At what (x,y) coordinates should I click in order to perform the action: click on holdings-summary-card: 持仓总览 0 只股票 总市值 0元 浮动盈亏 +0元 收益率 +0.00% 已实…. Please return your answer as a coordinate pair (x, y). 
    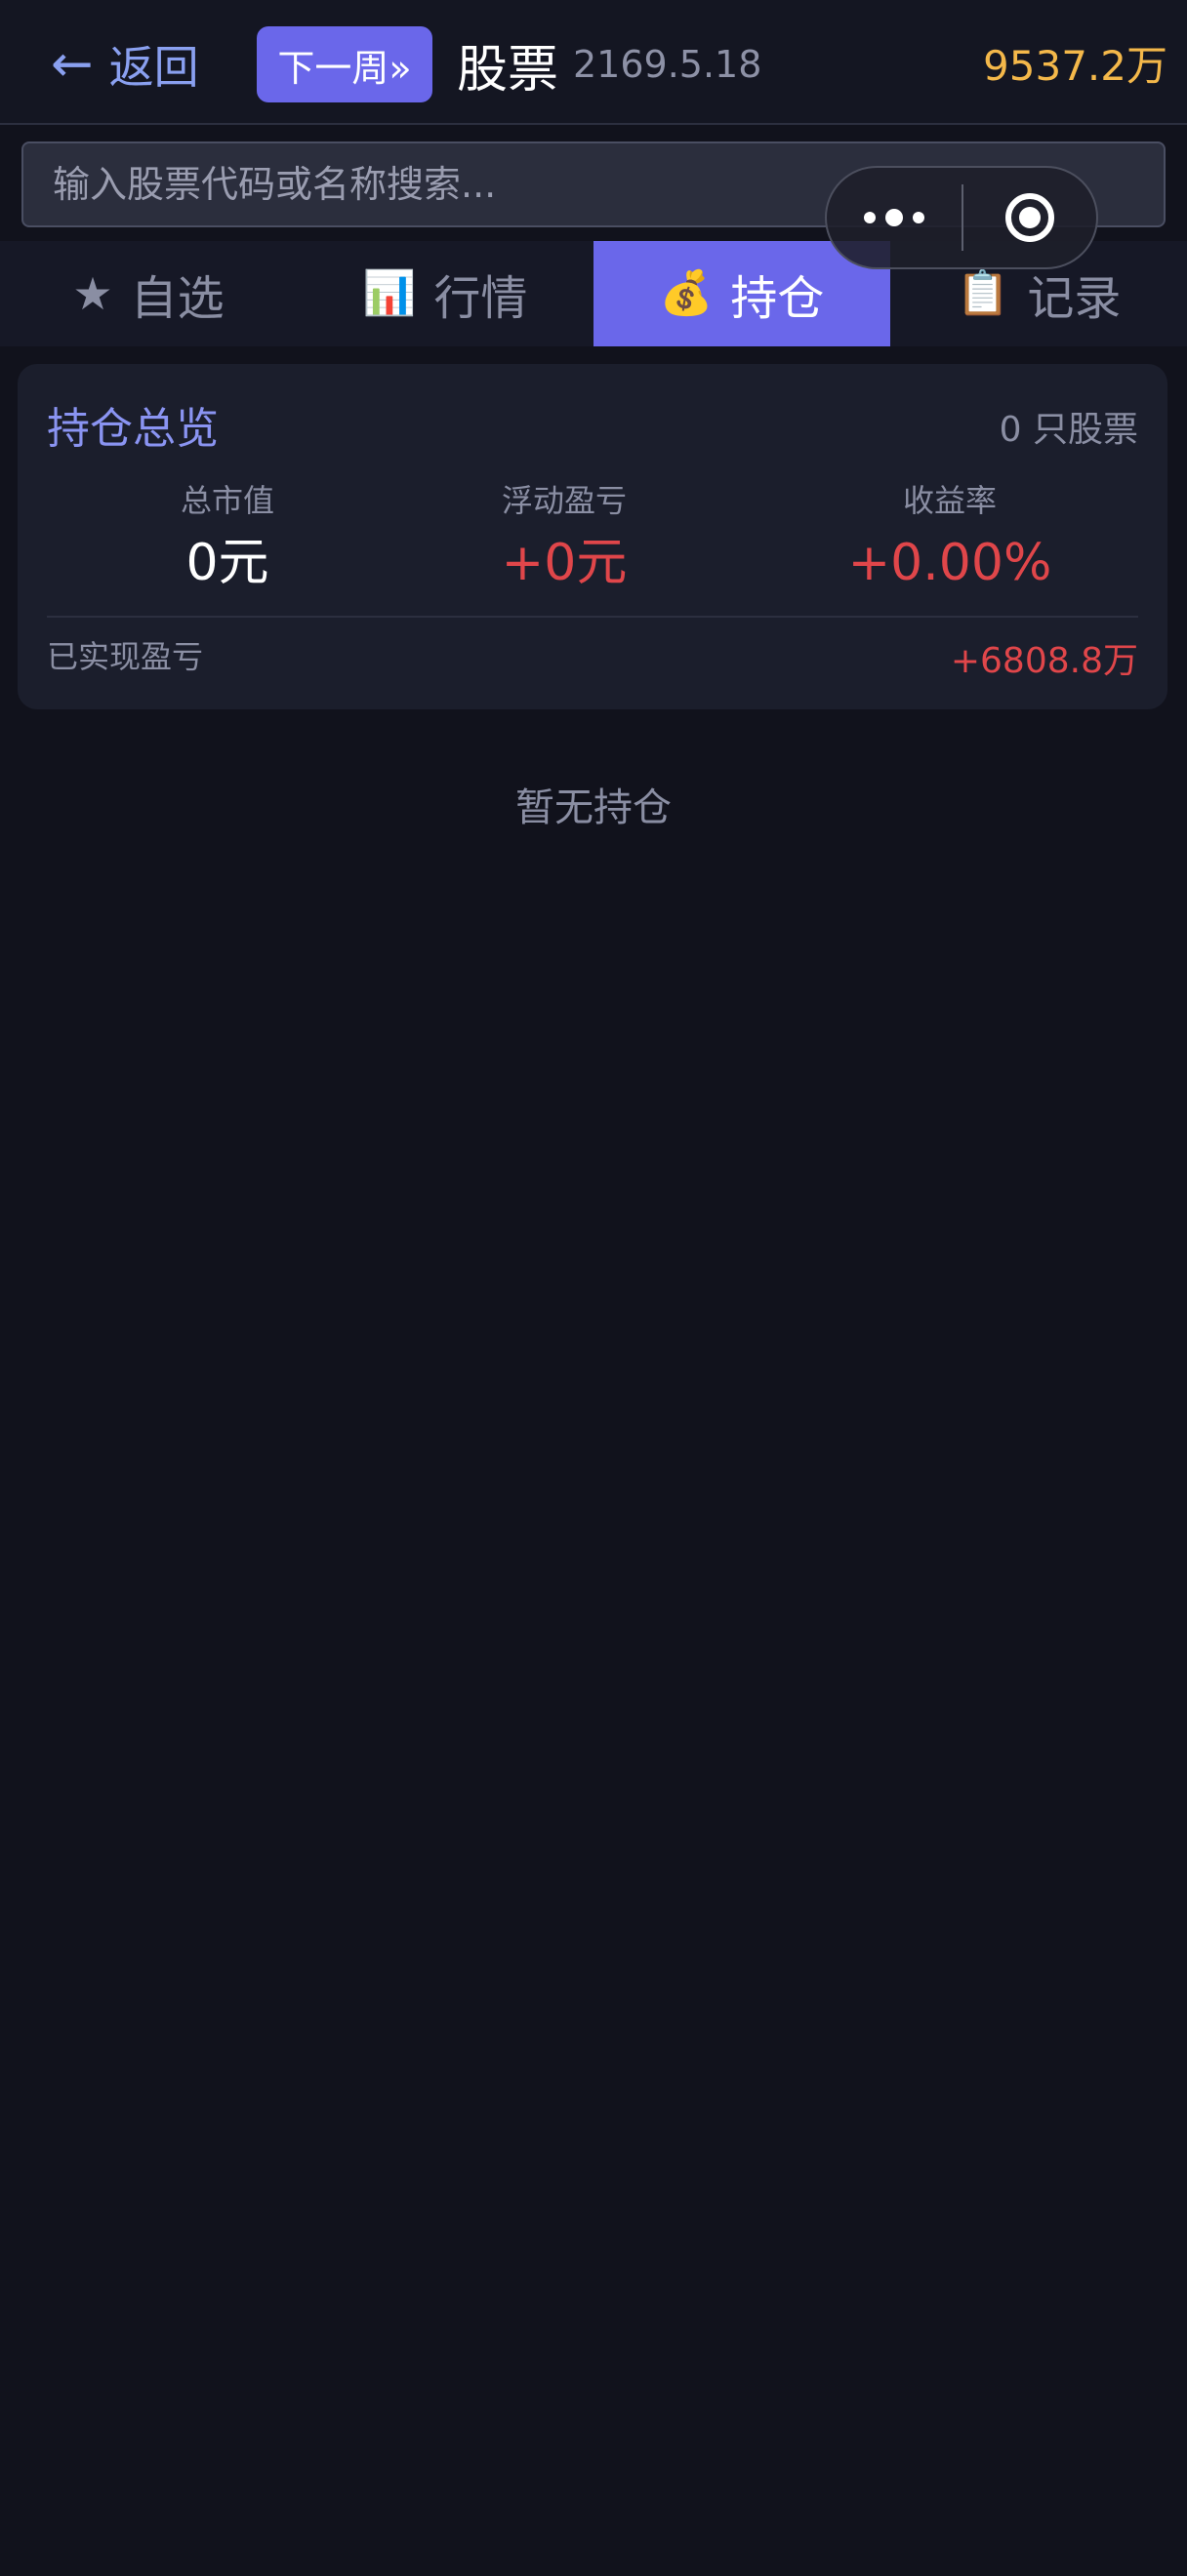
    Looking at the image, I should click on (592, 536).